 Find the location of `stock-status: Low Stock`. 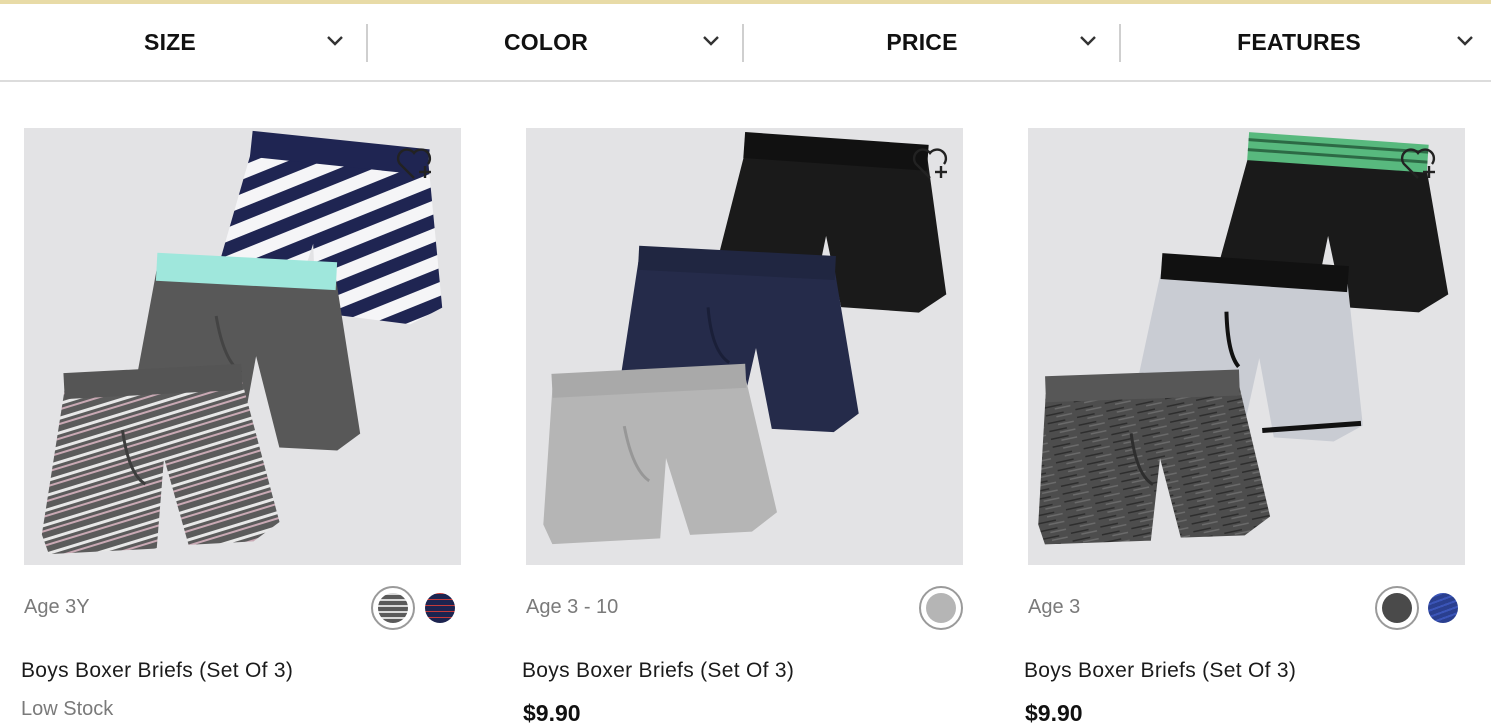

stock-status: Low Stock is located at coordinates (67, 709).